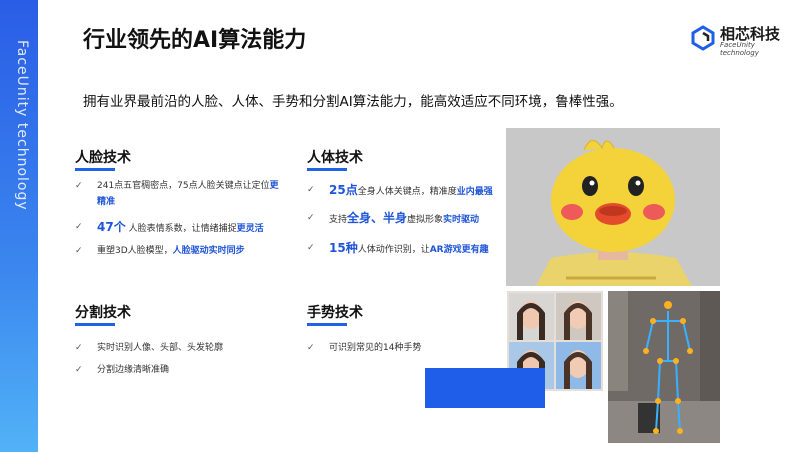 The height and width of the screenshot is (452, 800). What do you see at coordinates (474, 192) in the screenshot?
I see `item-highlight: 业内最强` at bounding box center [474, 192].